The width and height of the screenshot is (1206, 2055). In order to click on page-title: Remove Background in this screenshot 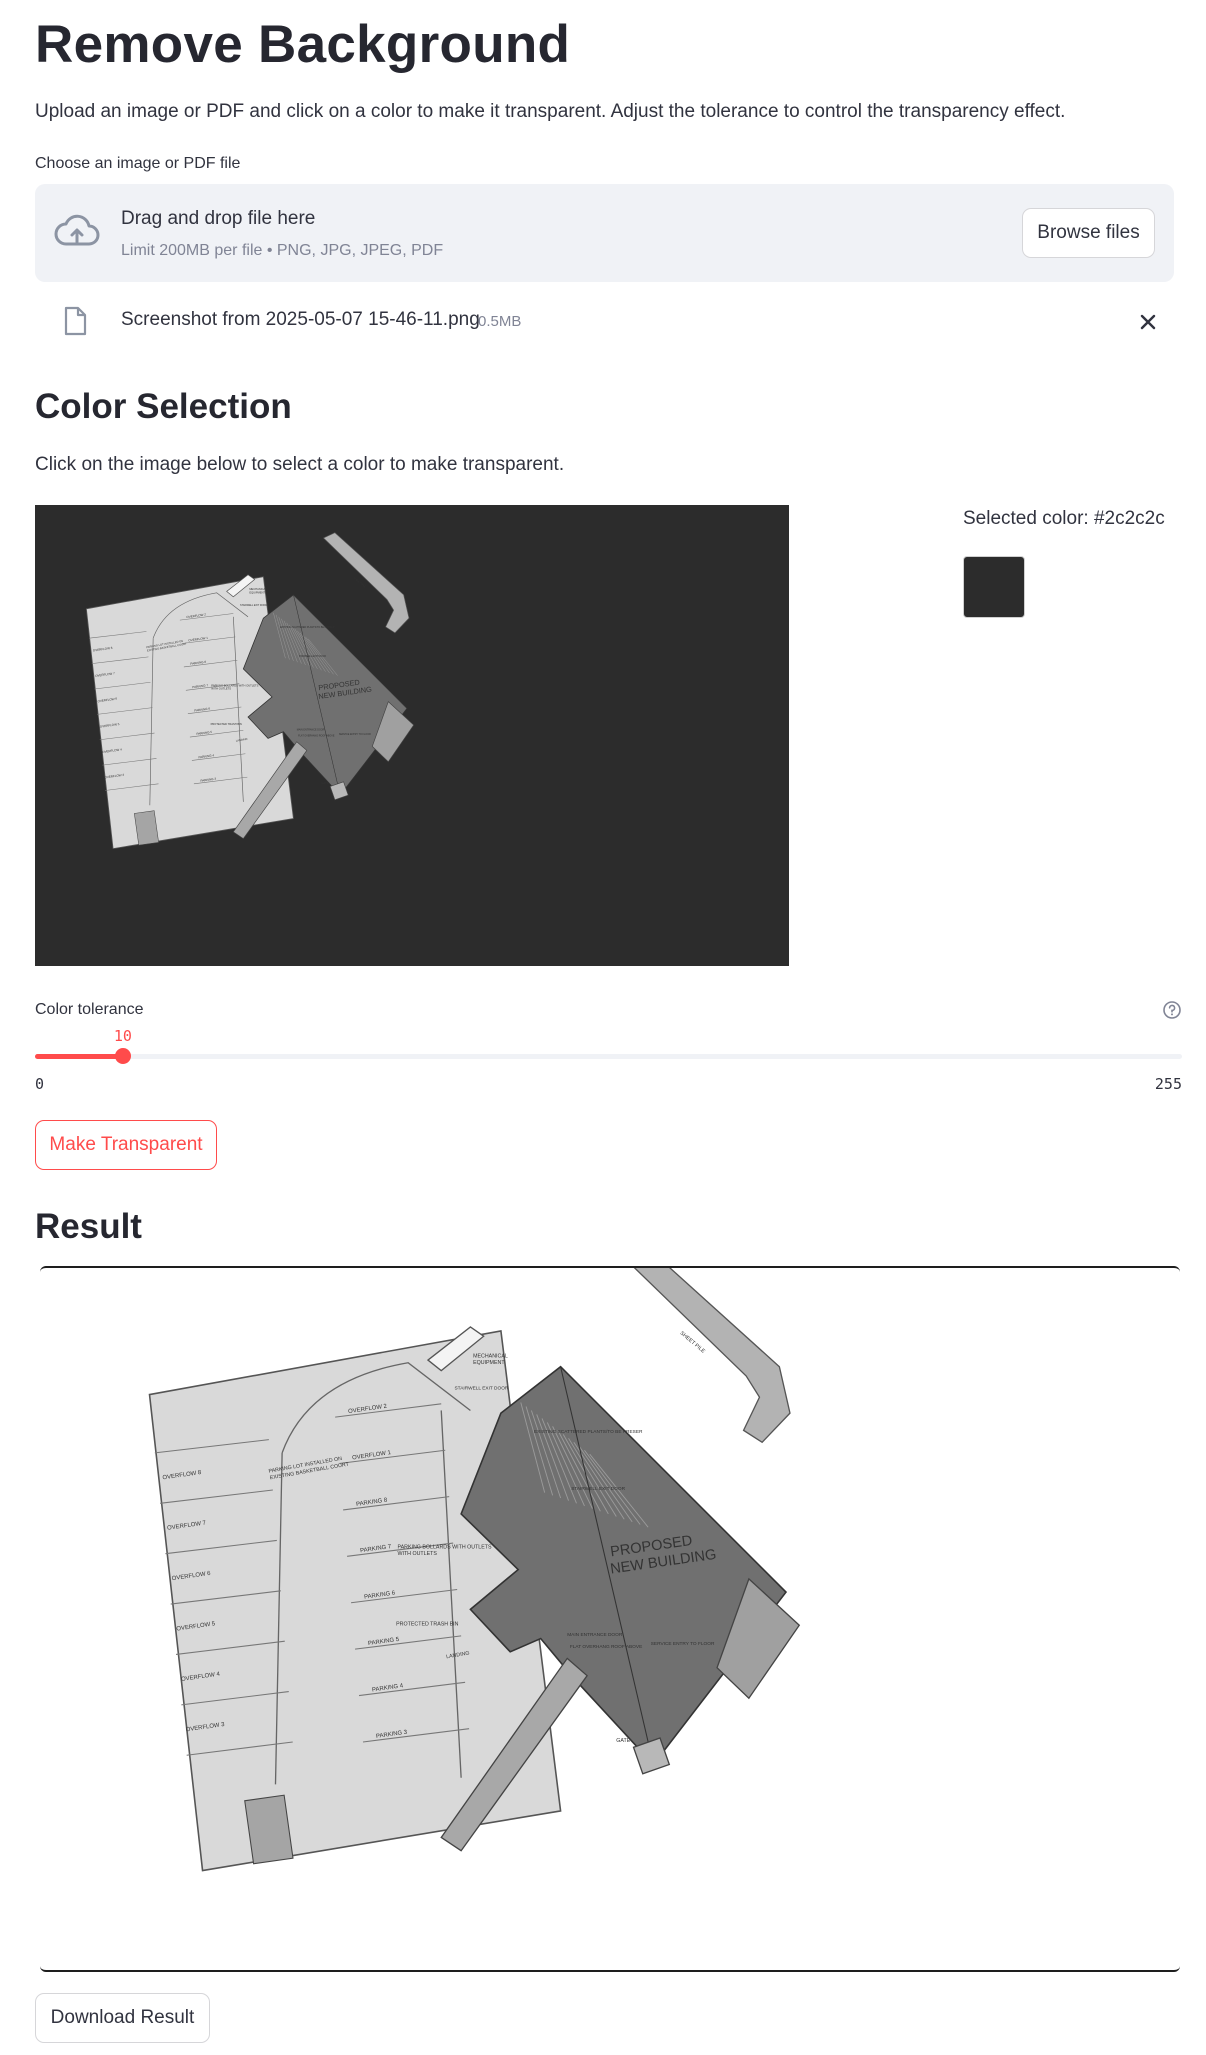, I will do `click(303, 44)`.